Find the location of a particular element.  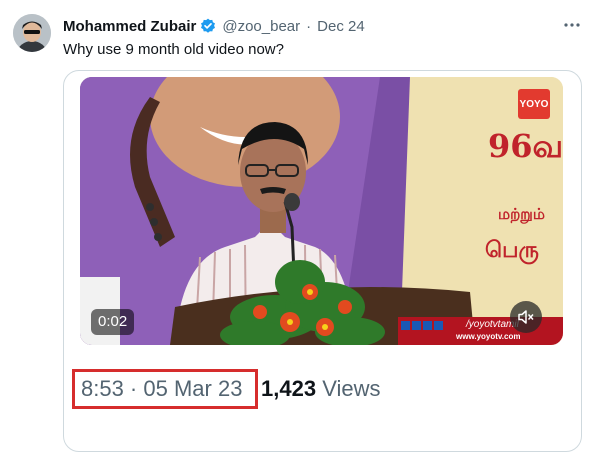

more-options-icon is located at coordinates (572, 25).